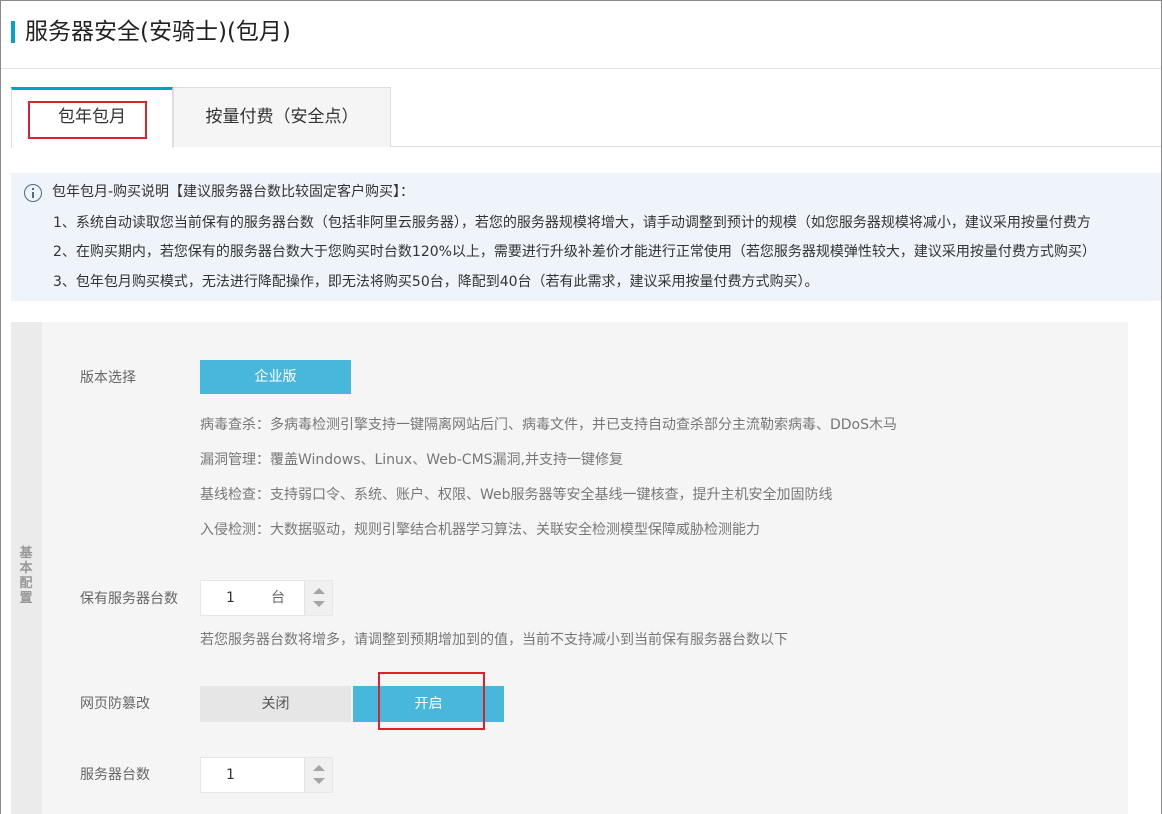 Image resolution: width=1162 pixels, height=814 pixels. Describe the element at coordinates (586, 117) in the screenshot. I see `tab-bar: 包年包月 按量付费（安全点）` at that location.